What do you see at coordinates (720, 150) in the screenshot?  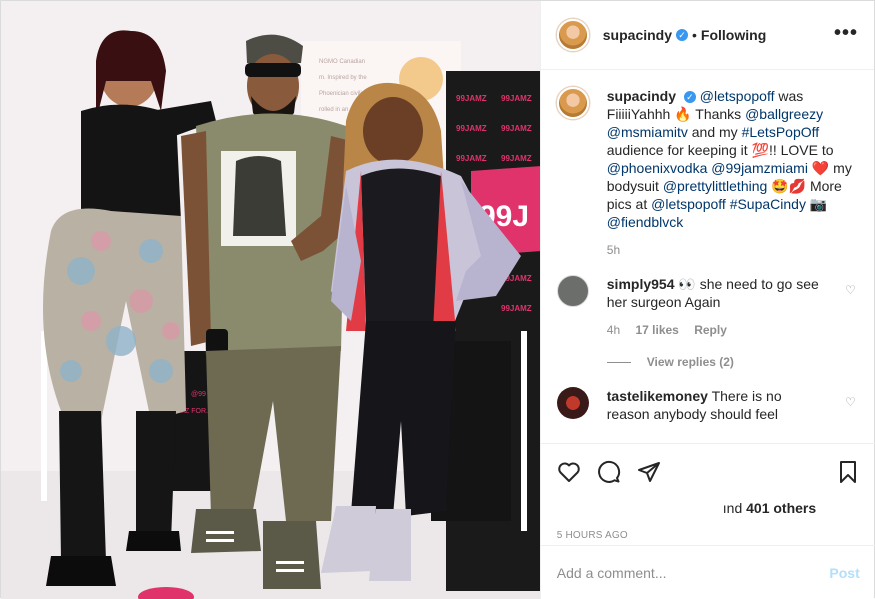 I see `caption-fragment: audience for keeping it 💯!! LOVE to` at bounding box center [720, 150].